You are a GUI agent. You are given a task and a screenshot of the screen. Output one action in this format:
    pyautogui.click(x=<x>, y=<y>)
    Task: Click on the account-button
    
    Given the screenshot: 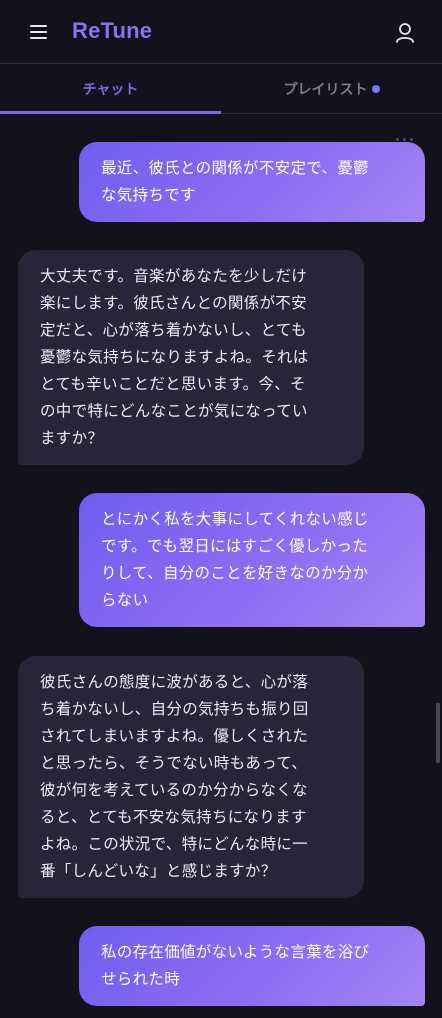 What is the action you would take?
    pyautogui.click(x=405, y=33)
    